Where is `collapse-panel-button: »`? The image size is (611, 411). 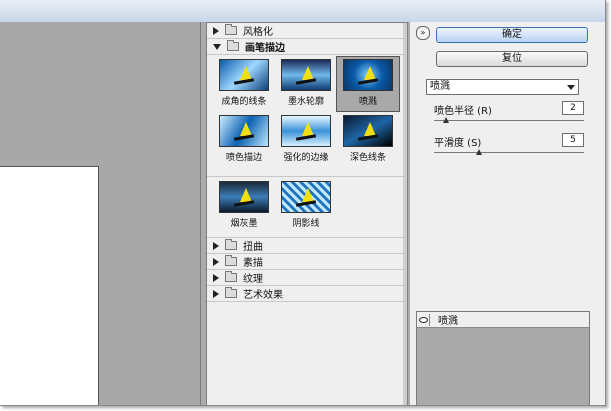
collapse-panel-button: » is located at coordinates (423, 33).